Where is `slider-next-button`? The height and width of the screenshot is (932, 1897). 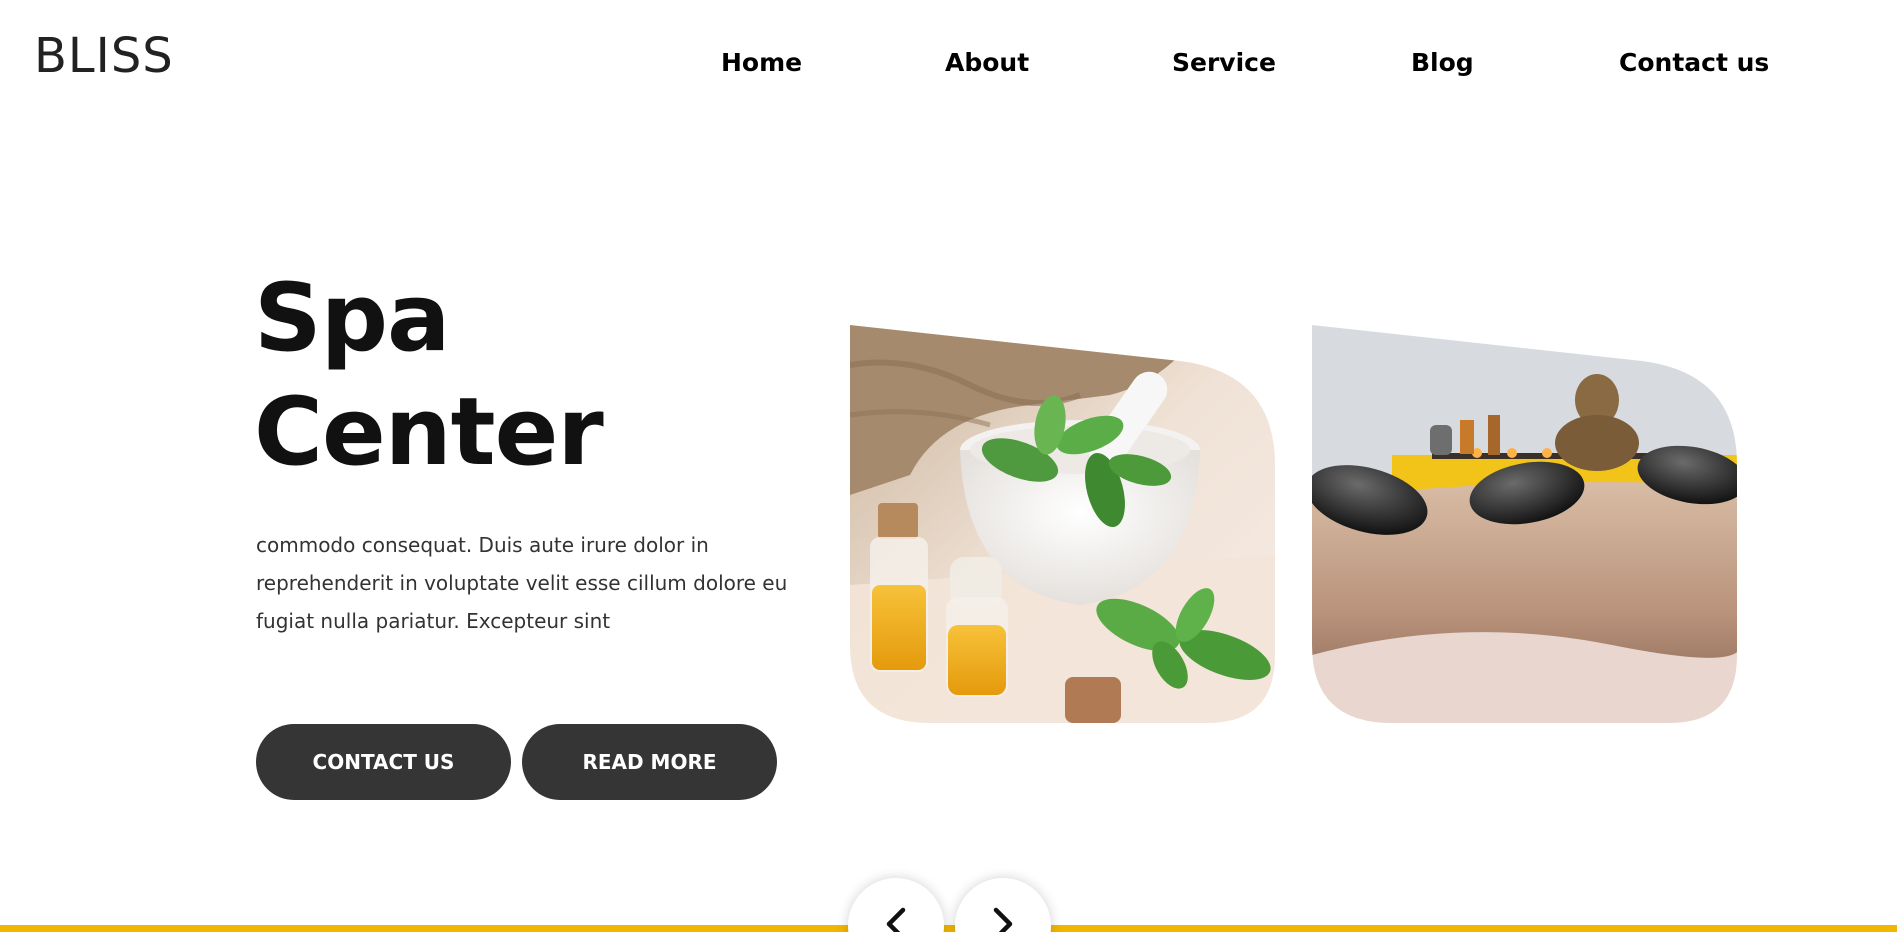
slider-next-button is located at coordinates (1003, 905).